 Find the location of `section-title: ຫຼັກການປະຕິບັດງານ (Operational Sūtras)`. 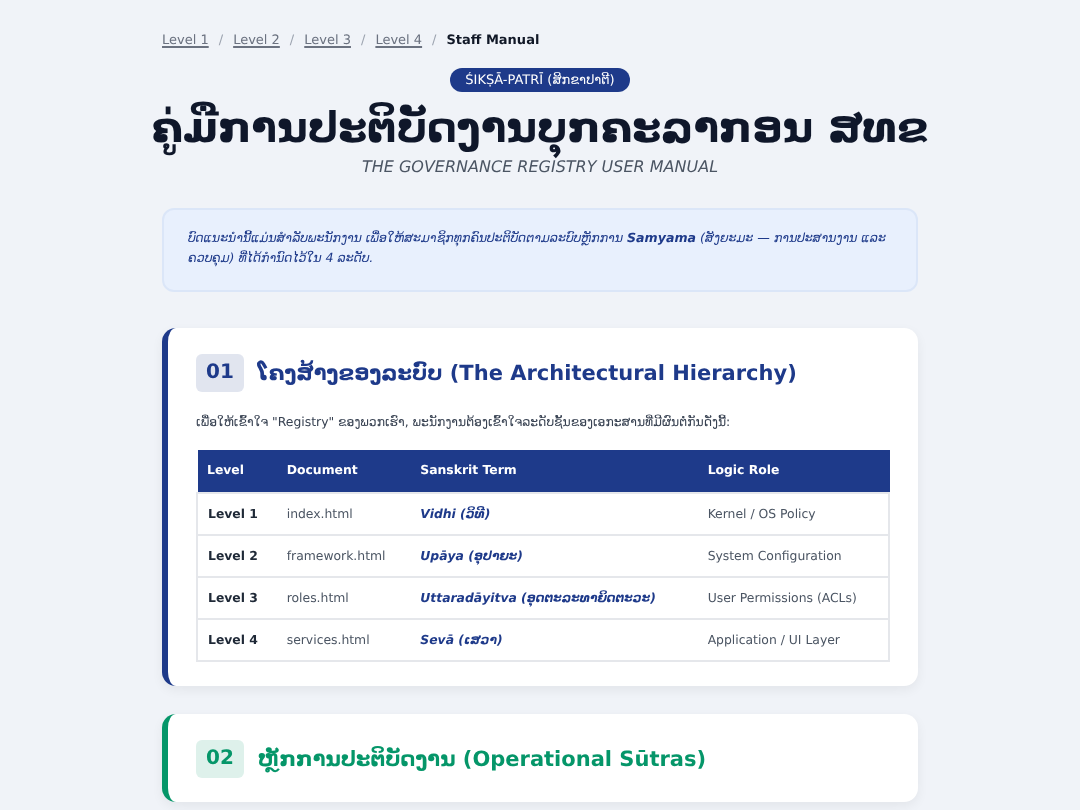

section-title: ຫຼັກການປະຕິບັດງານ (Operational Sūtras) is located at coordinates (482, 759).